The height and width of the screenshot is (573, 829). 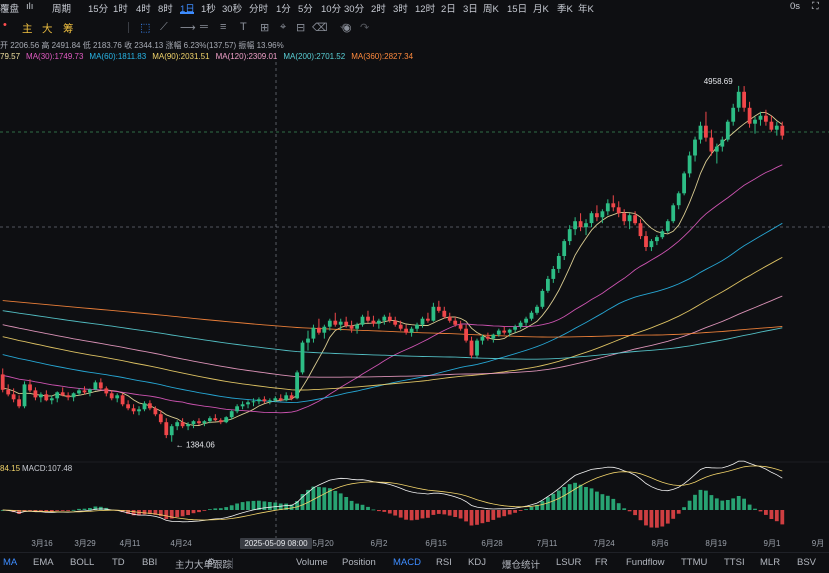 What do you see at coordinates (601, 562) in the screenshot?
I see `indicator-tab-fr: FR` at bounding box center [601, 562].